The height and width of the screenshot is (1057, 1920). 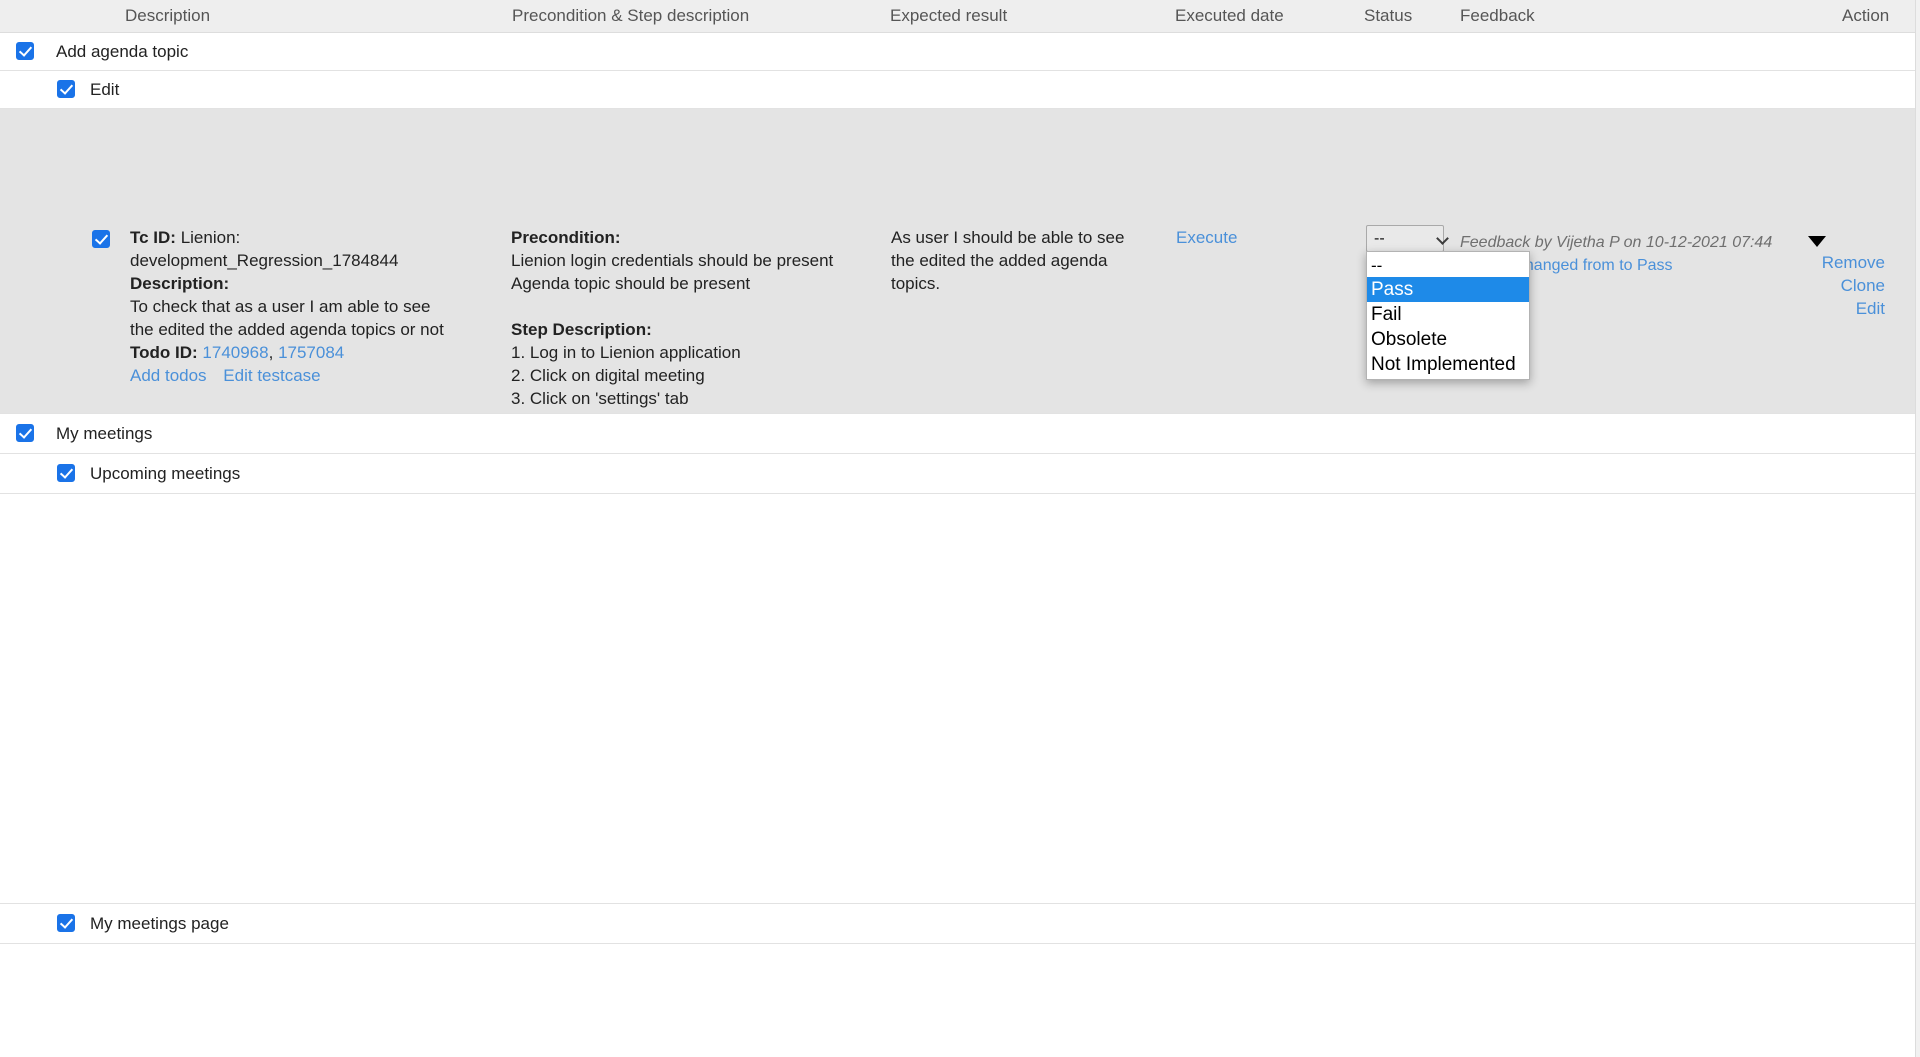 I want to click on vertical-scrollbar, so click(x=1917, y=528).